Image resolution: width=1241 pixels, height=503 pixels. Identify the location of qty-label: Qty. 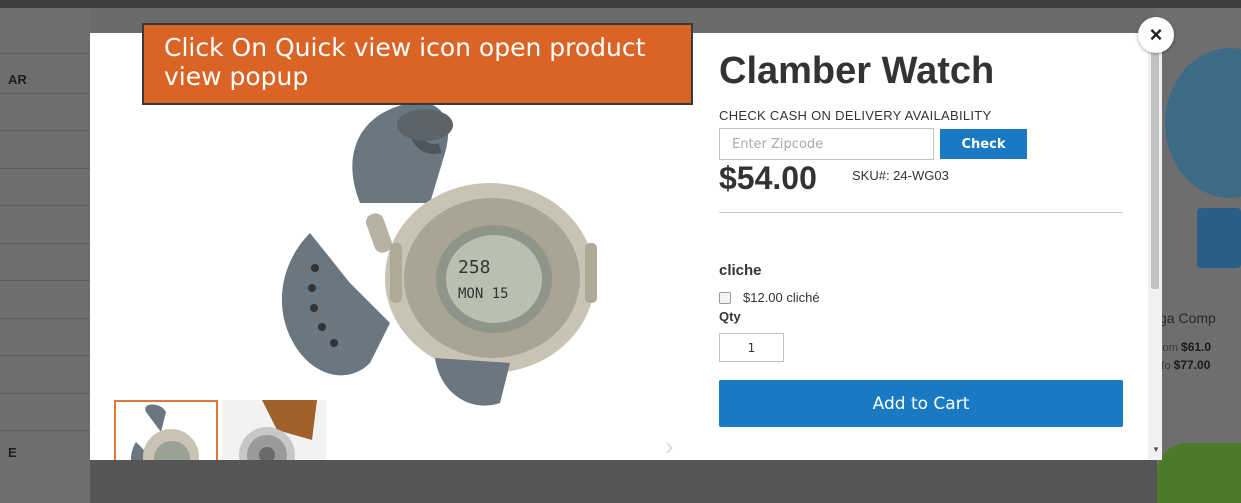
(730, 316).